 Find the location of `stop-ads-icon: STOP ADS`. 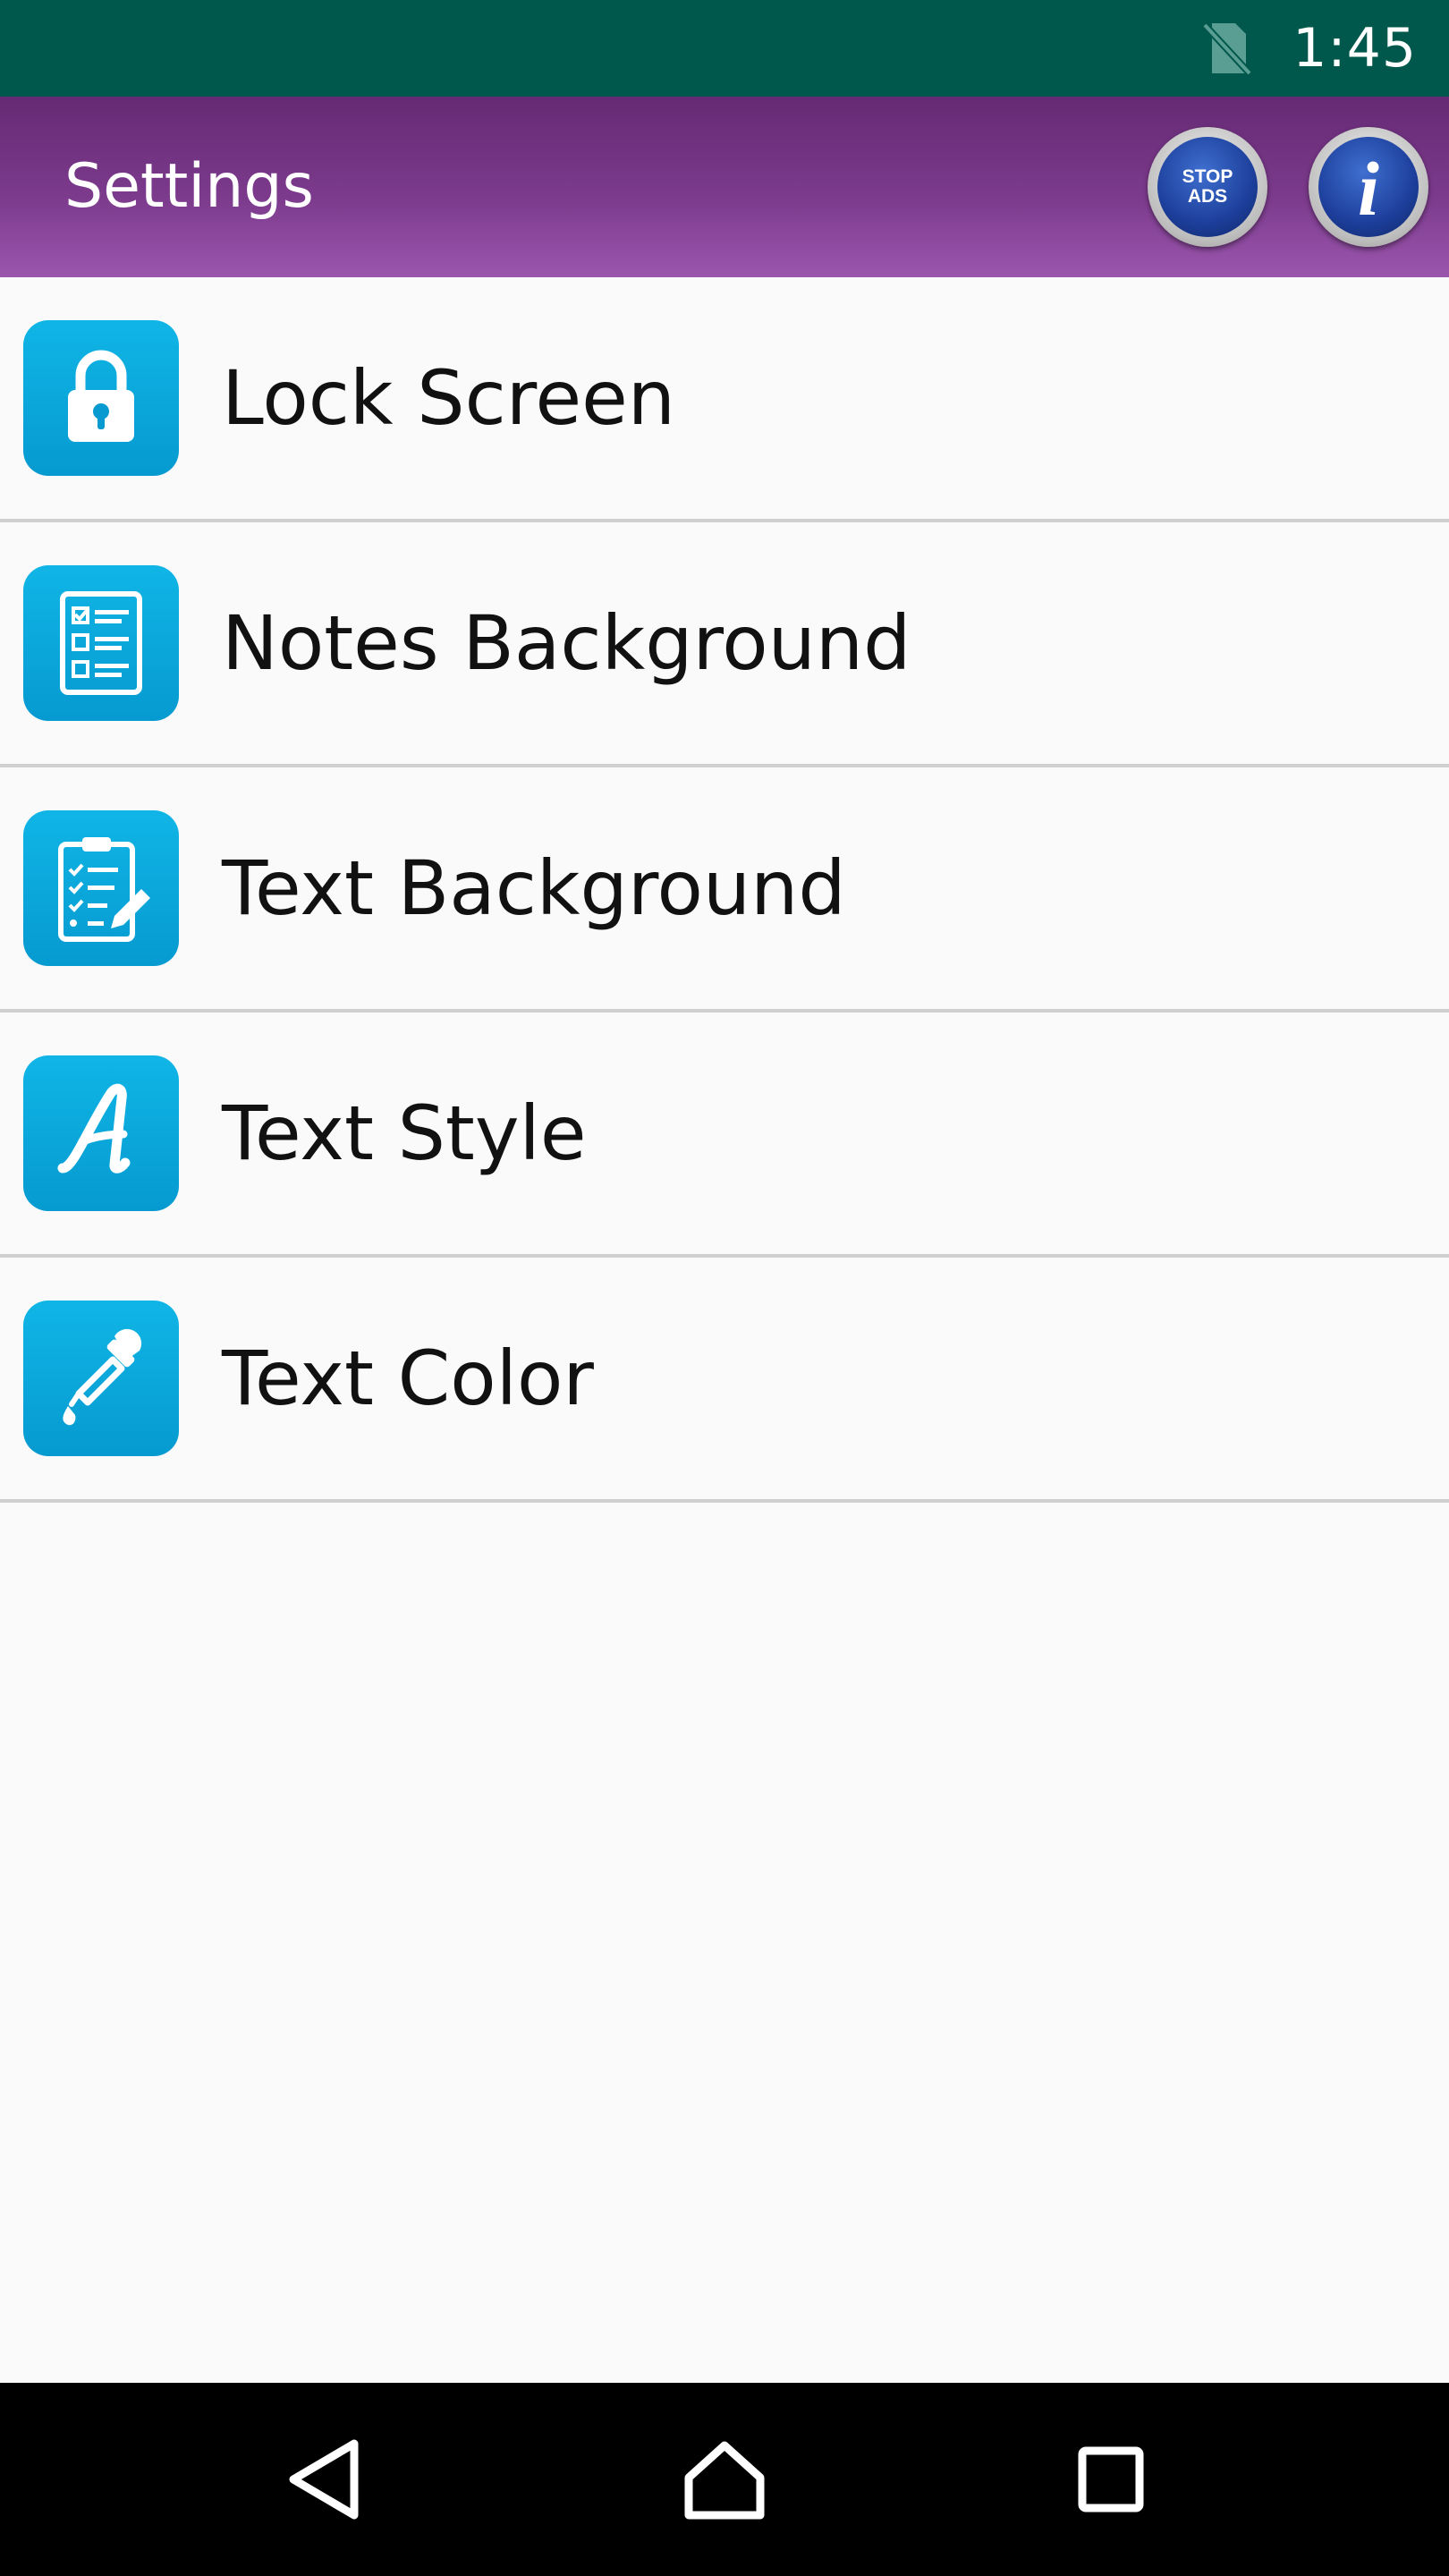

stop-ads-icon: STOP ADS is located at coordinates (1207, 187).